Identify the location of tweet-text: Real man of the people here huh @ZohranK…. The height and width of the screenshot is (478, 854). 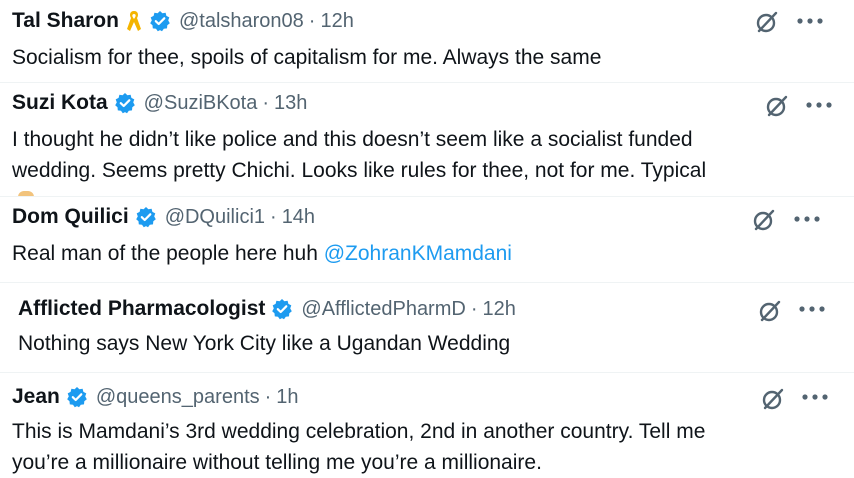
(262, 253).